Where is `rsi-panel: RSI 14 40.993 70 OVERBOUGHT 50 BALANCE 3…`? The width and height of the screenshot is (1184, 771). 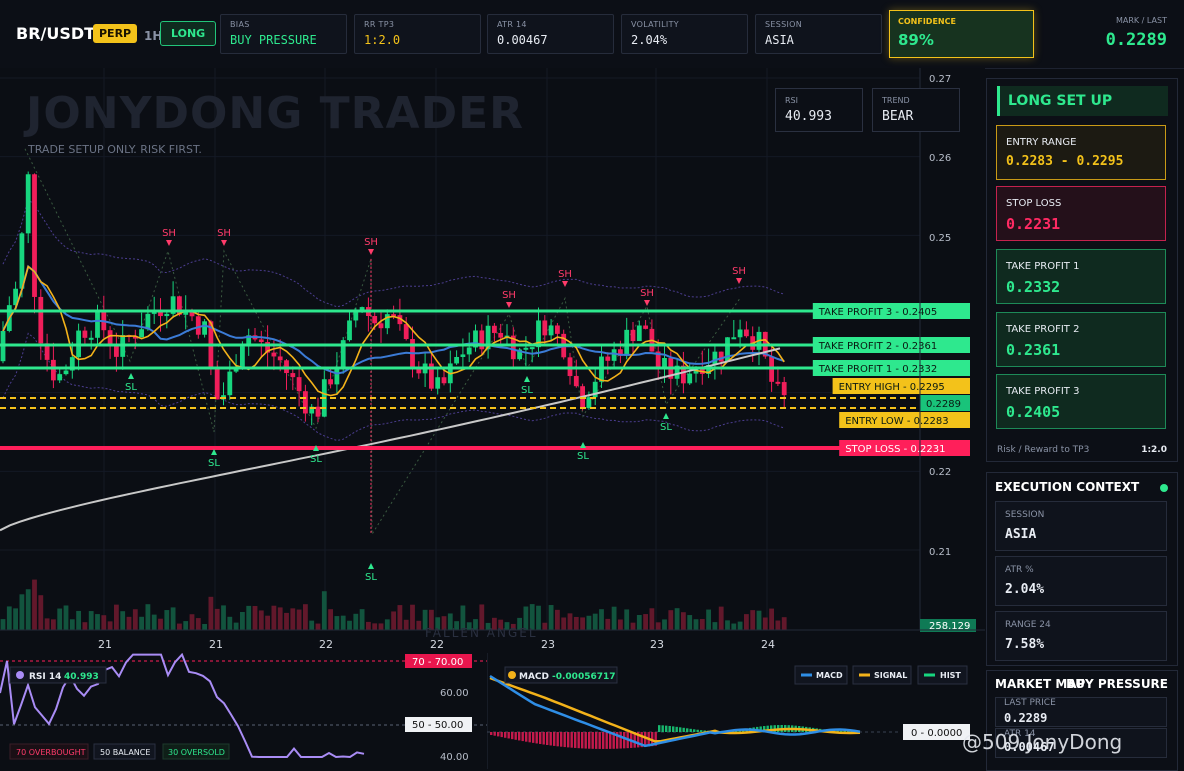 rsi-panel: RSI 14 40.993 70 OVERBOUGHT 50 BALANCE 3… is located at coordinates (243, 711).